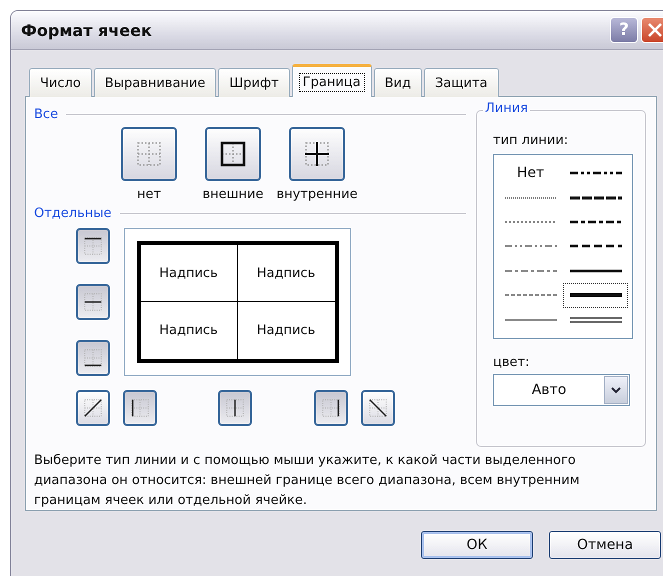 This screenshot has width=663, height=576. Describe the element at coordinates (149, 194) in the screenshot. I see `preset-label: нет` at that location.